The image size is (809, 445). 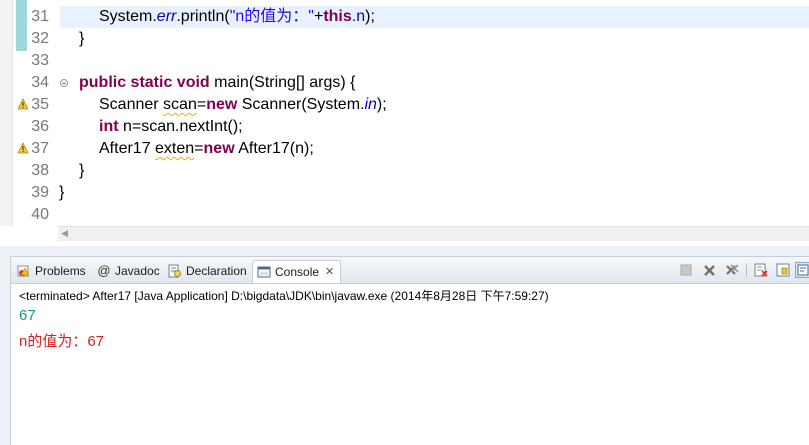 What do you see at coordinates (370, 104) in the screenshot?
I see `code-token: in` at bounding box center [370, 104].